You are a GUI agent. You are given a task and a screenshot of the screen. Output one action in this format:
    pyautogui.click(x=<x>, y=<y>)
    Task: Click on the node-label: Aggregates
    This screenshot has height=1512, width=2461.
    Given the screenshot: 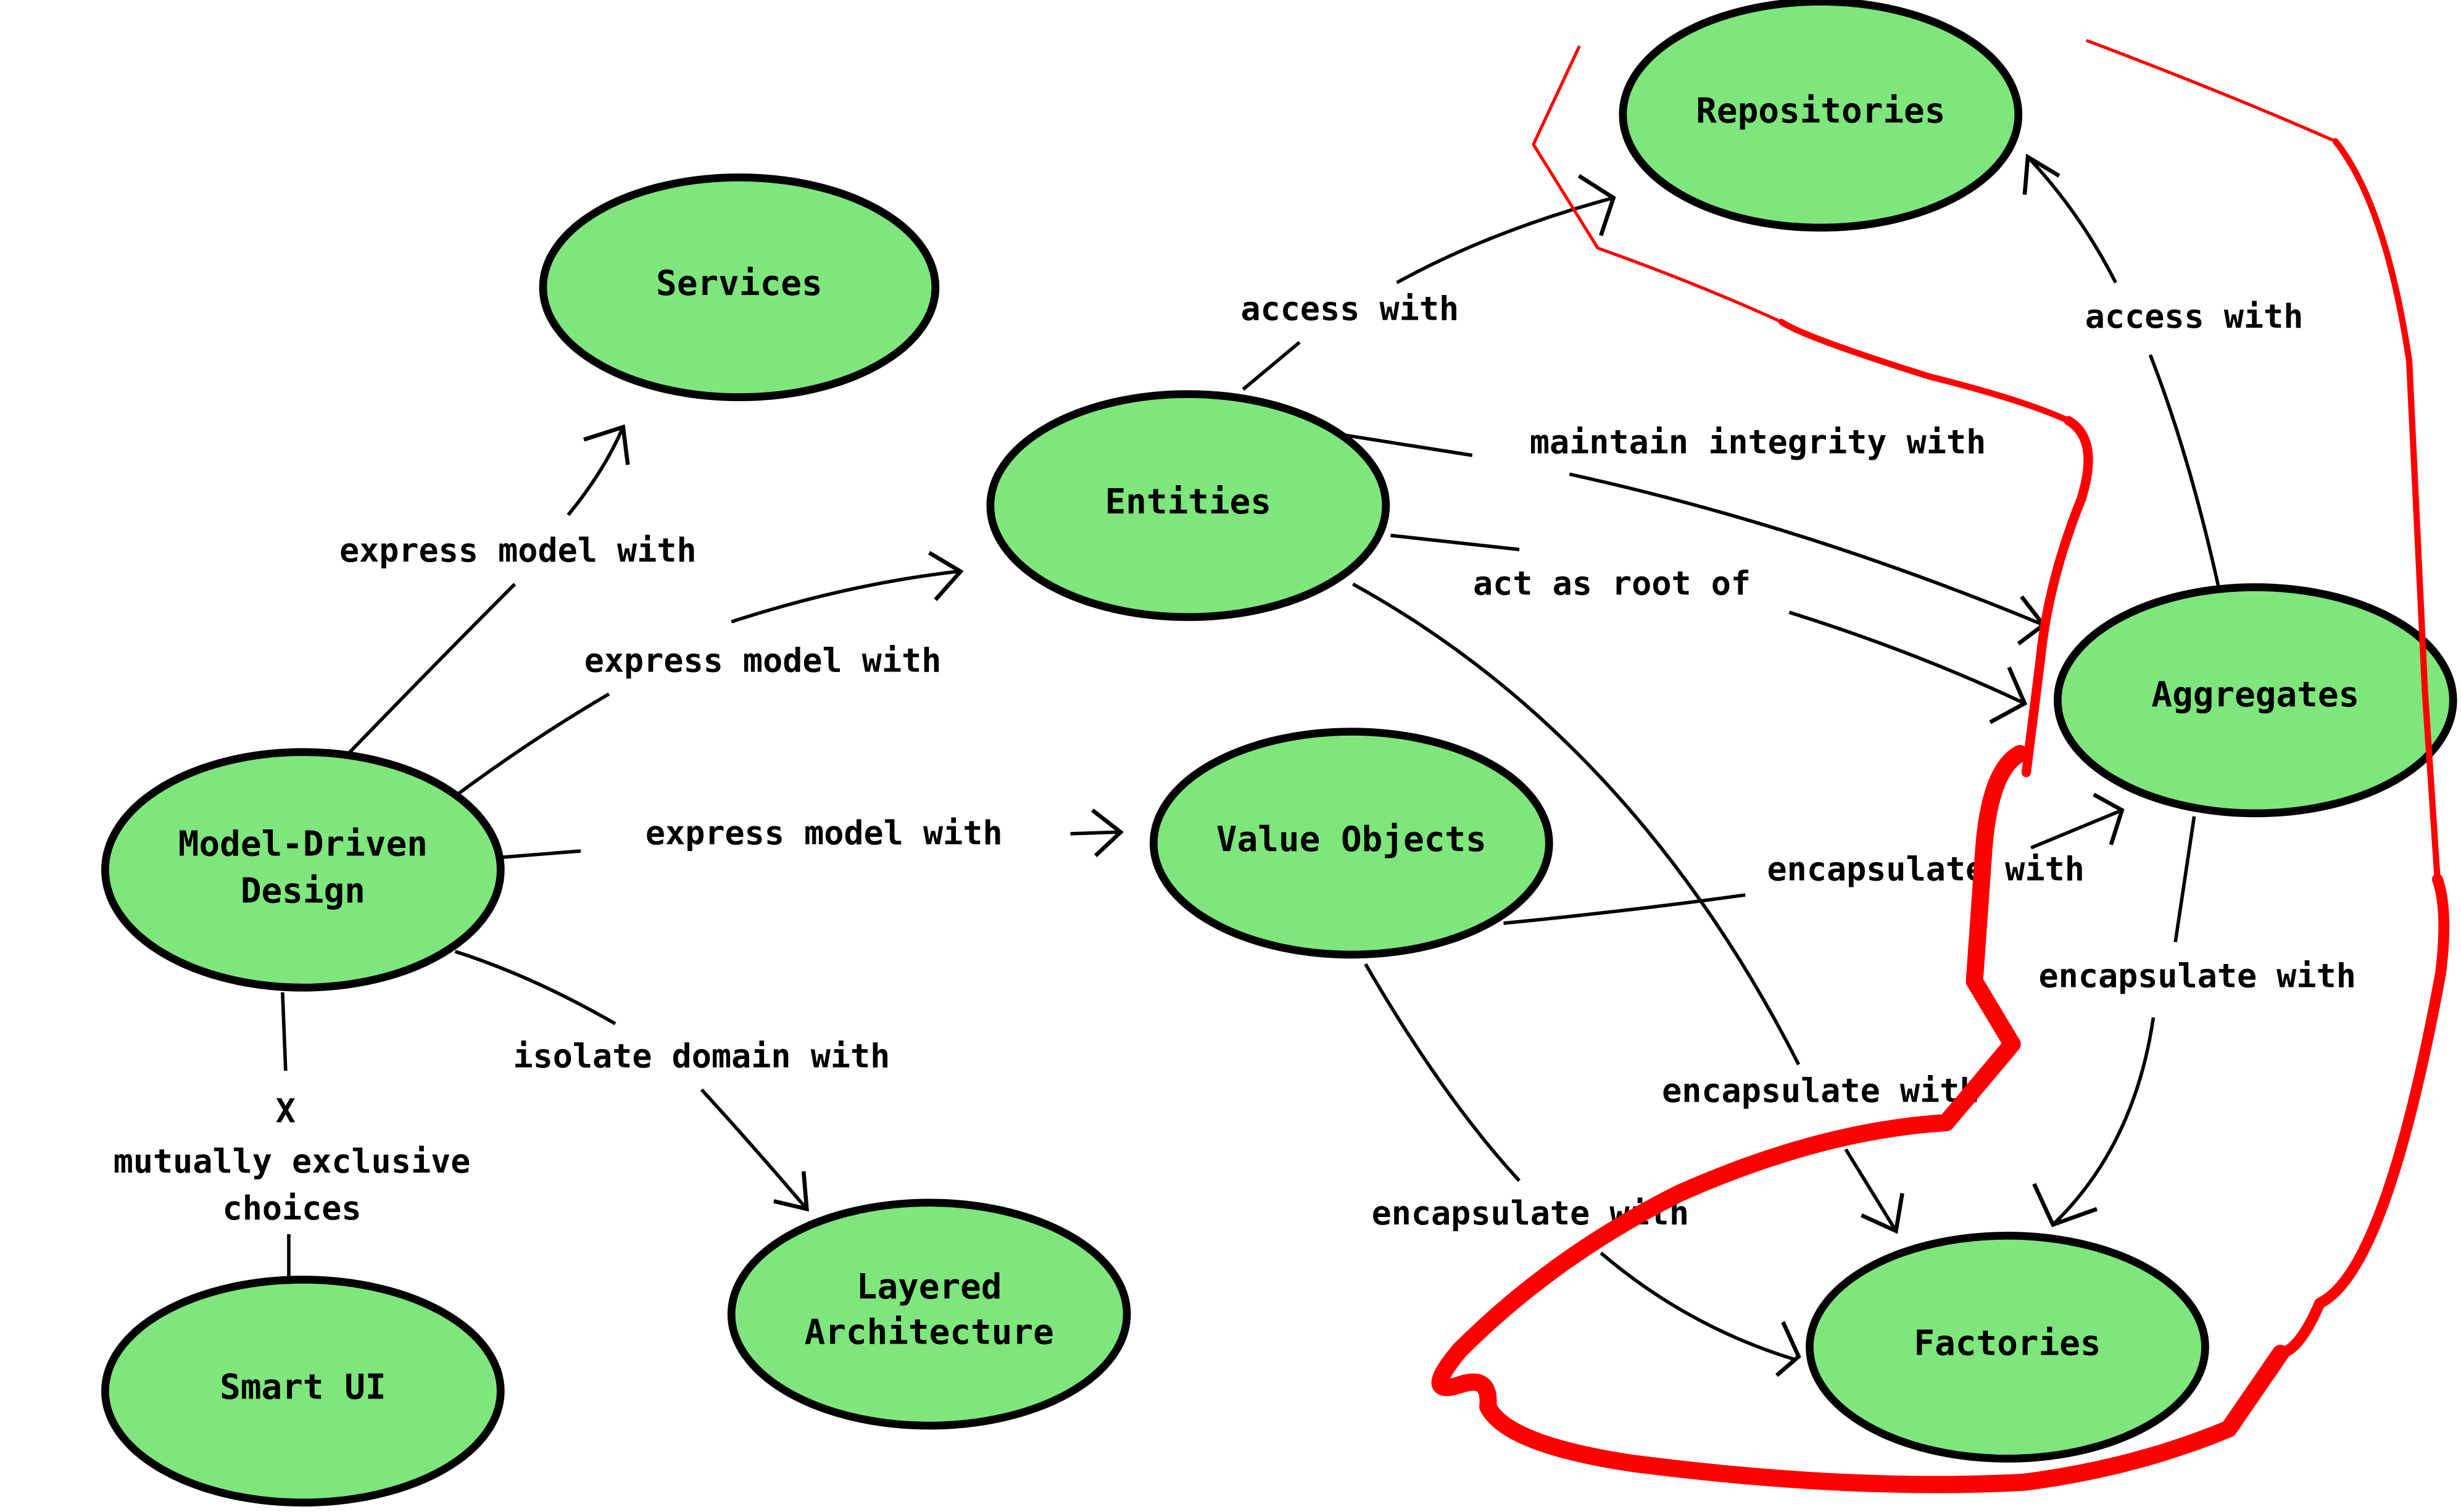 What is the action you would take?
    pyautogui.click(x=2255, y=695)
    